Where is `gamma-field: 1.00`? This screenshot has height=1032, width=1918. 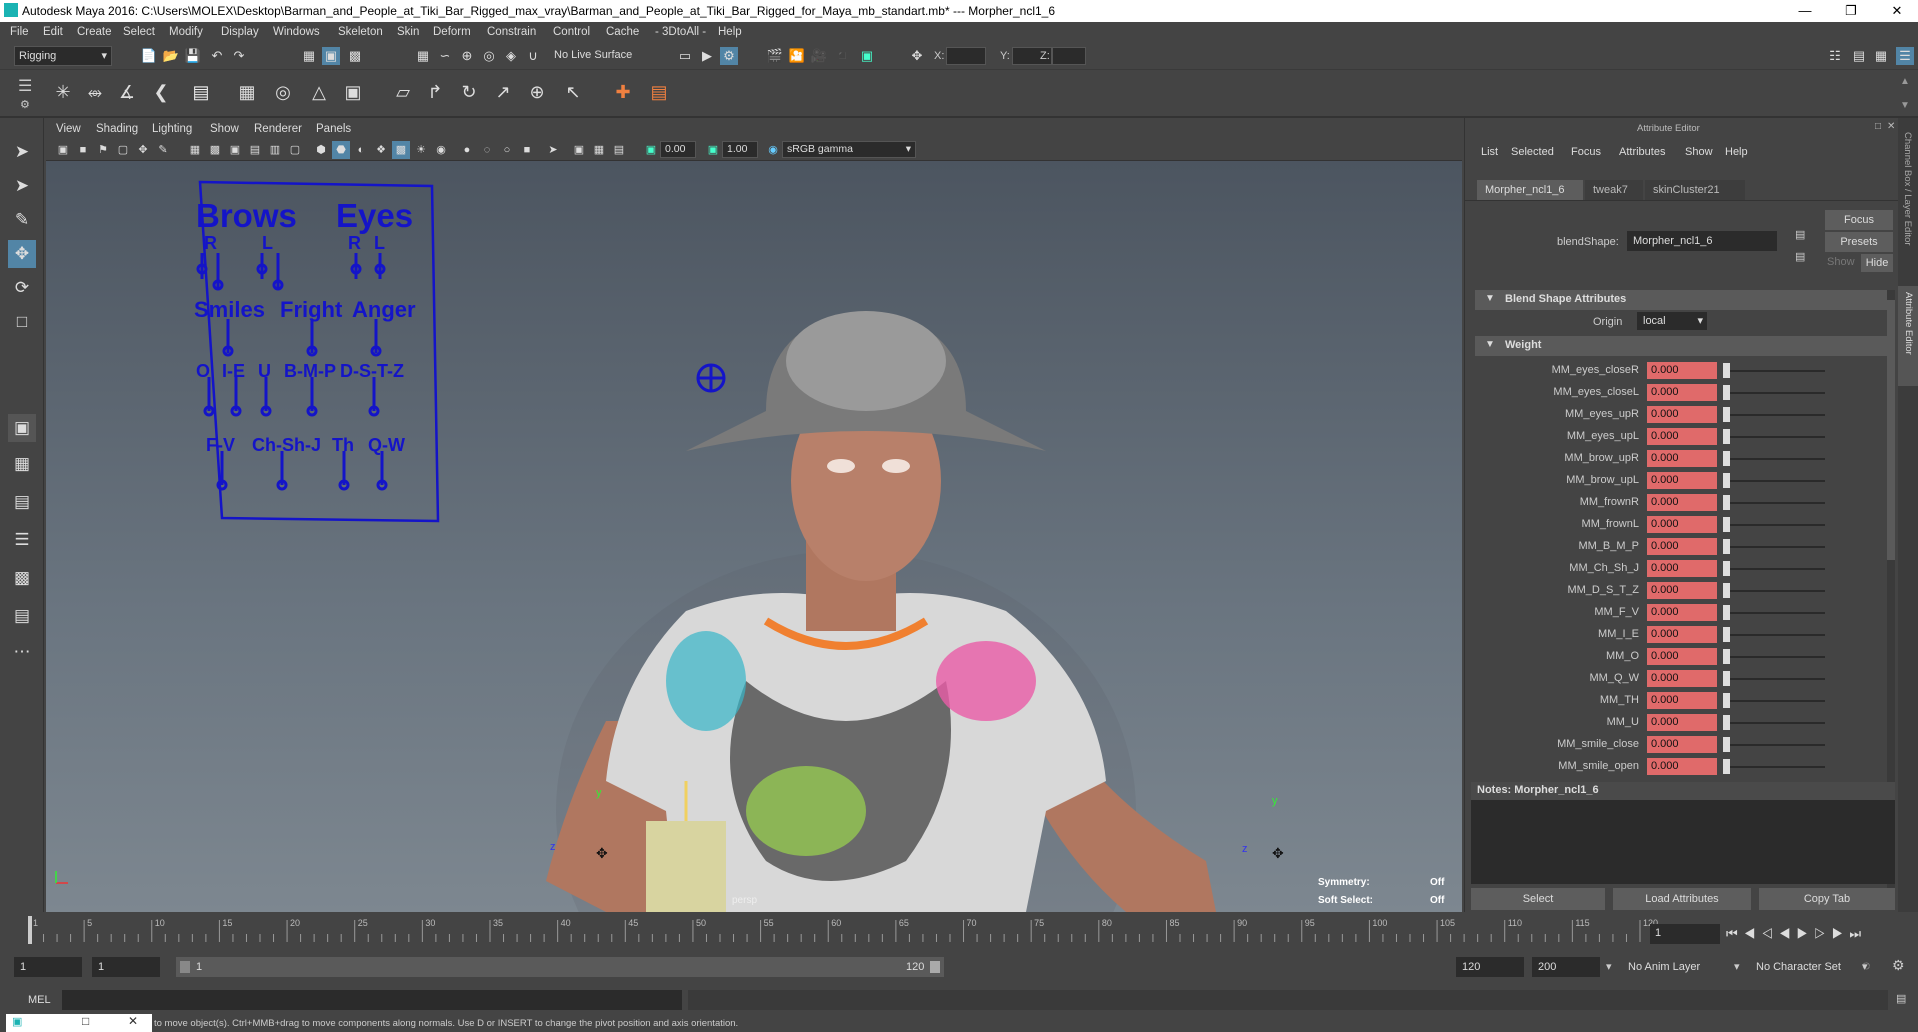 gamma-field: 1.00 is located at coordinates (740, 149).